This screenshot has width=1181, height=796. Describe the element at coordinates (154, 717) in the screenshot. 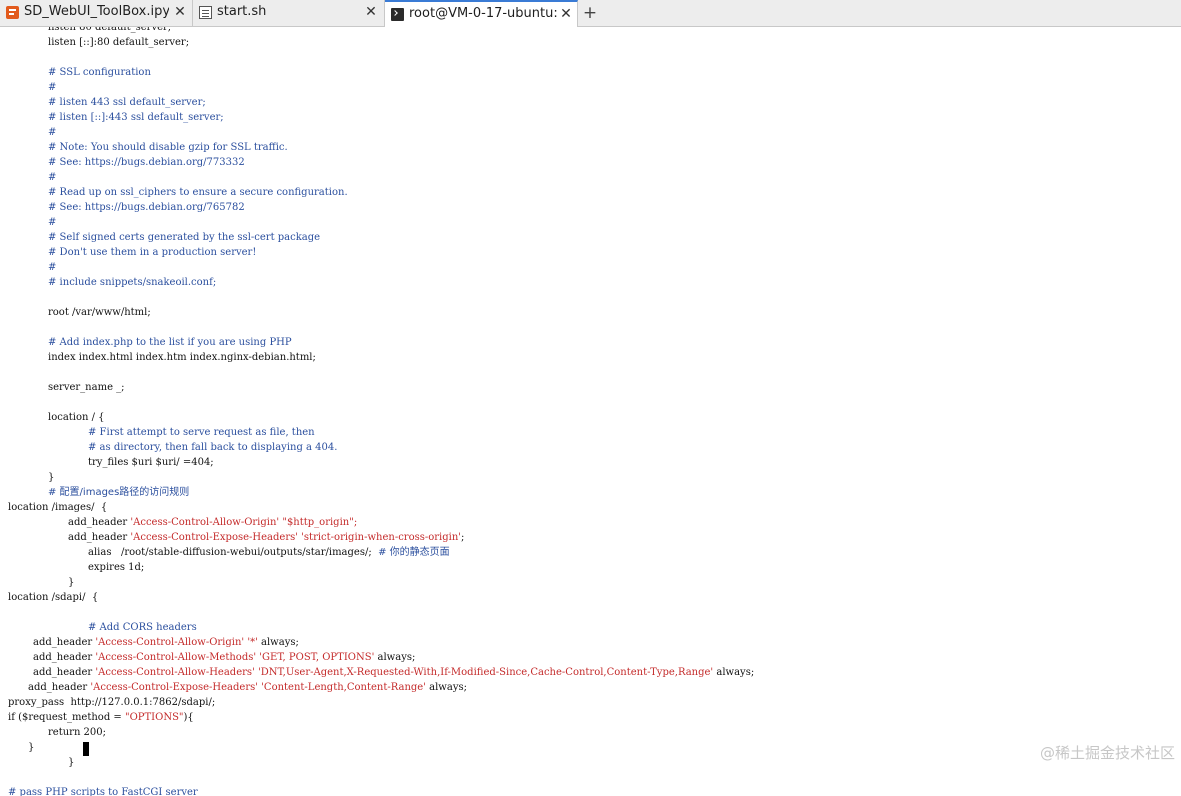

I see `code-string: "OPTIONS"` at that location.